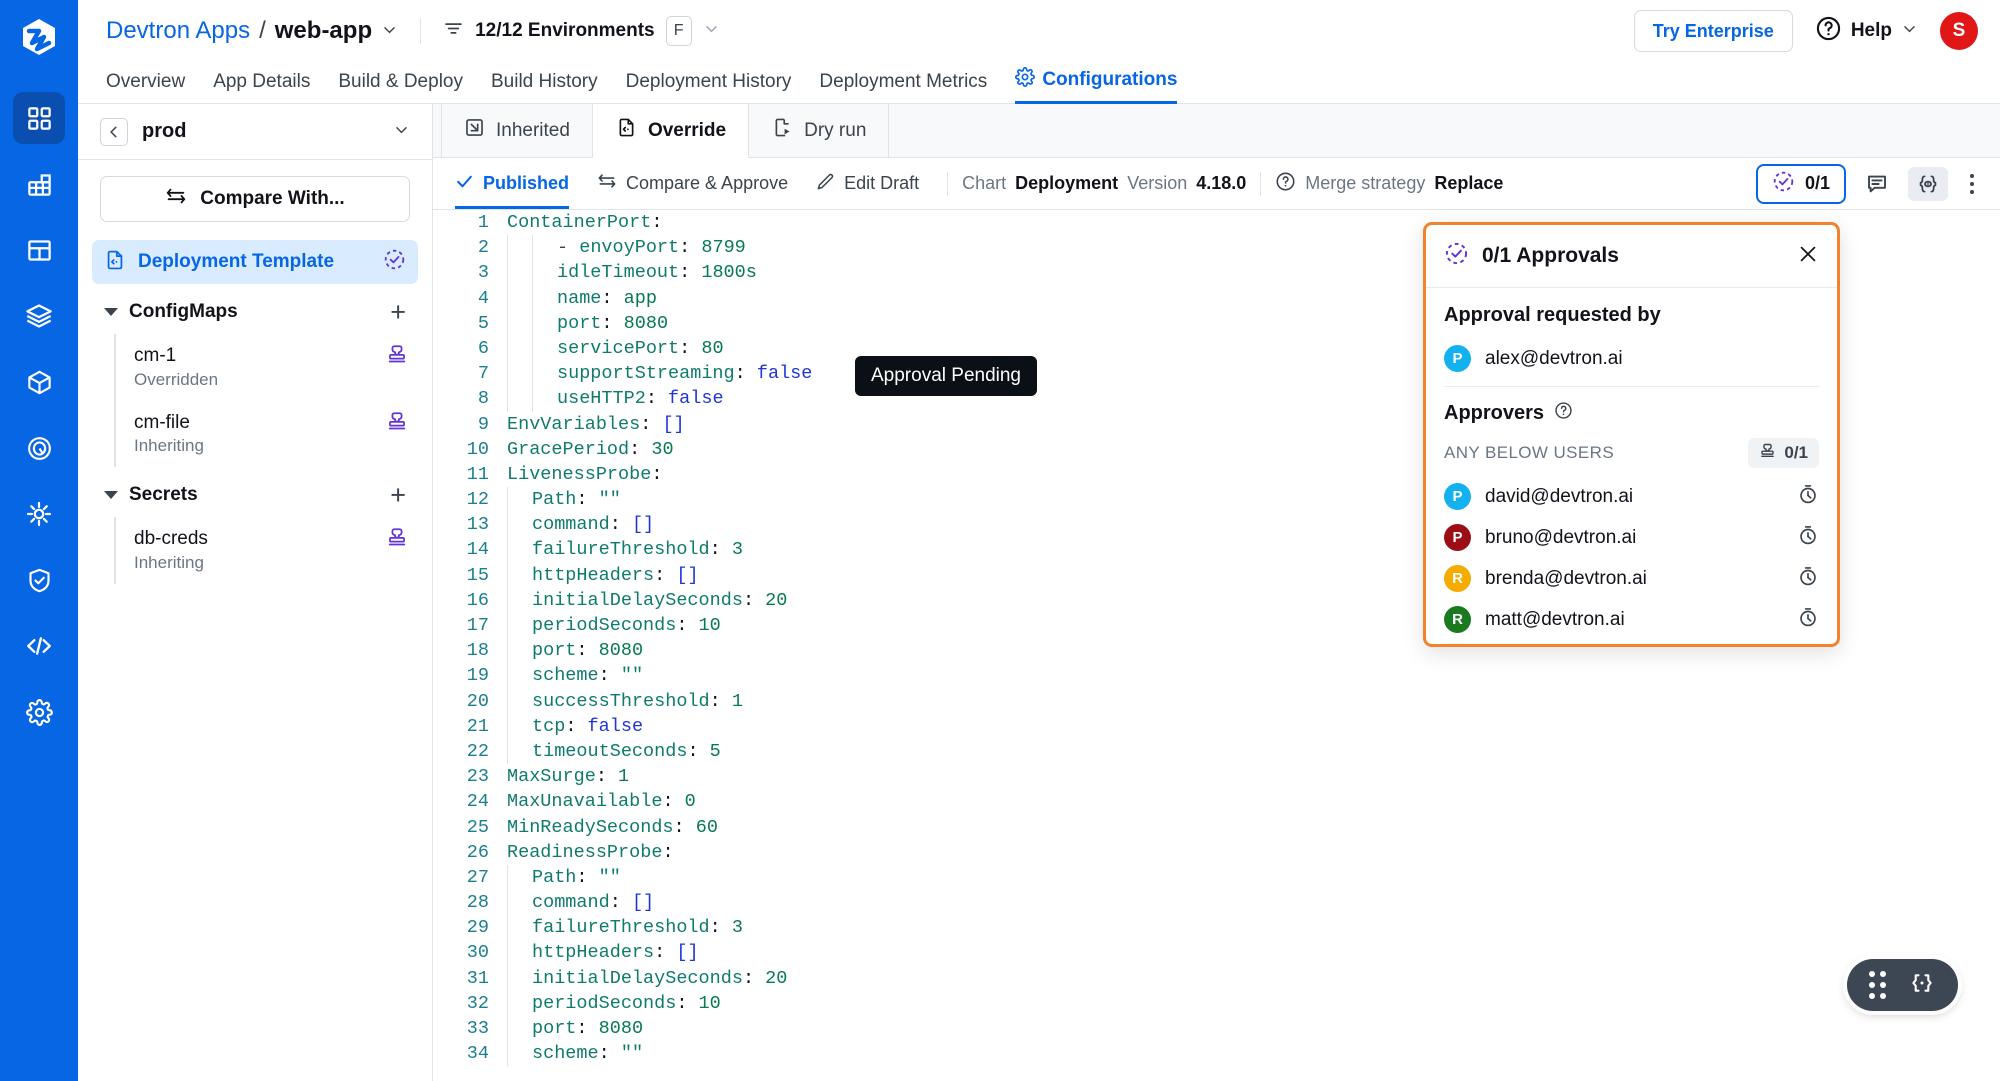 The width and height of the screenshot is (2000, 1081). What do you see at coordinates (1469, 183) in the screenshot?
I see `merge-strategy-value: Replace` at bounding box center [1469, 183].